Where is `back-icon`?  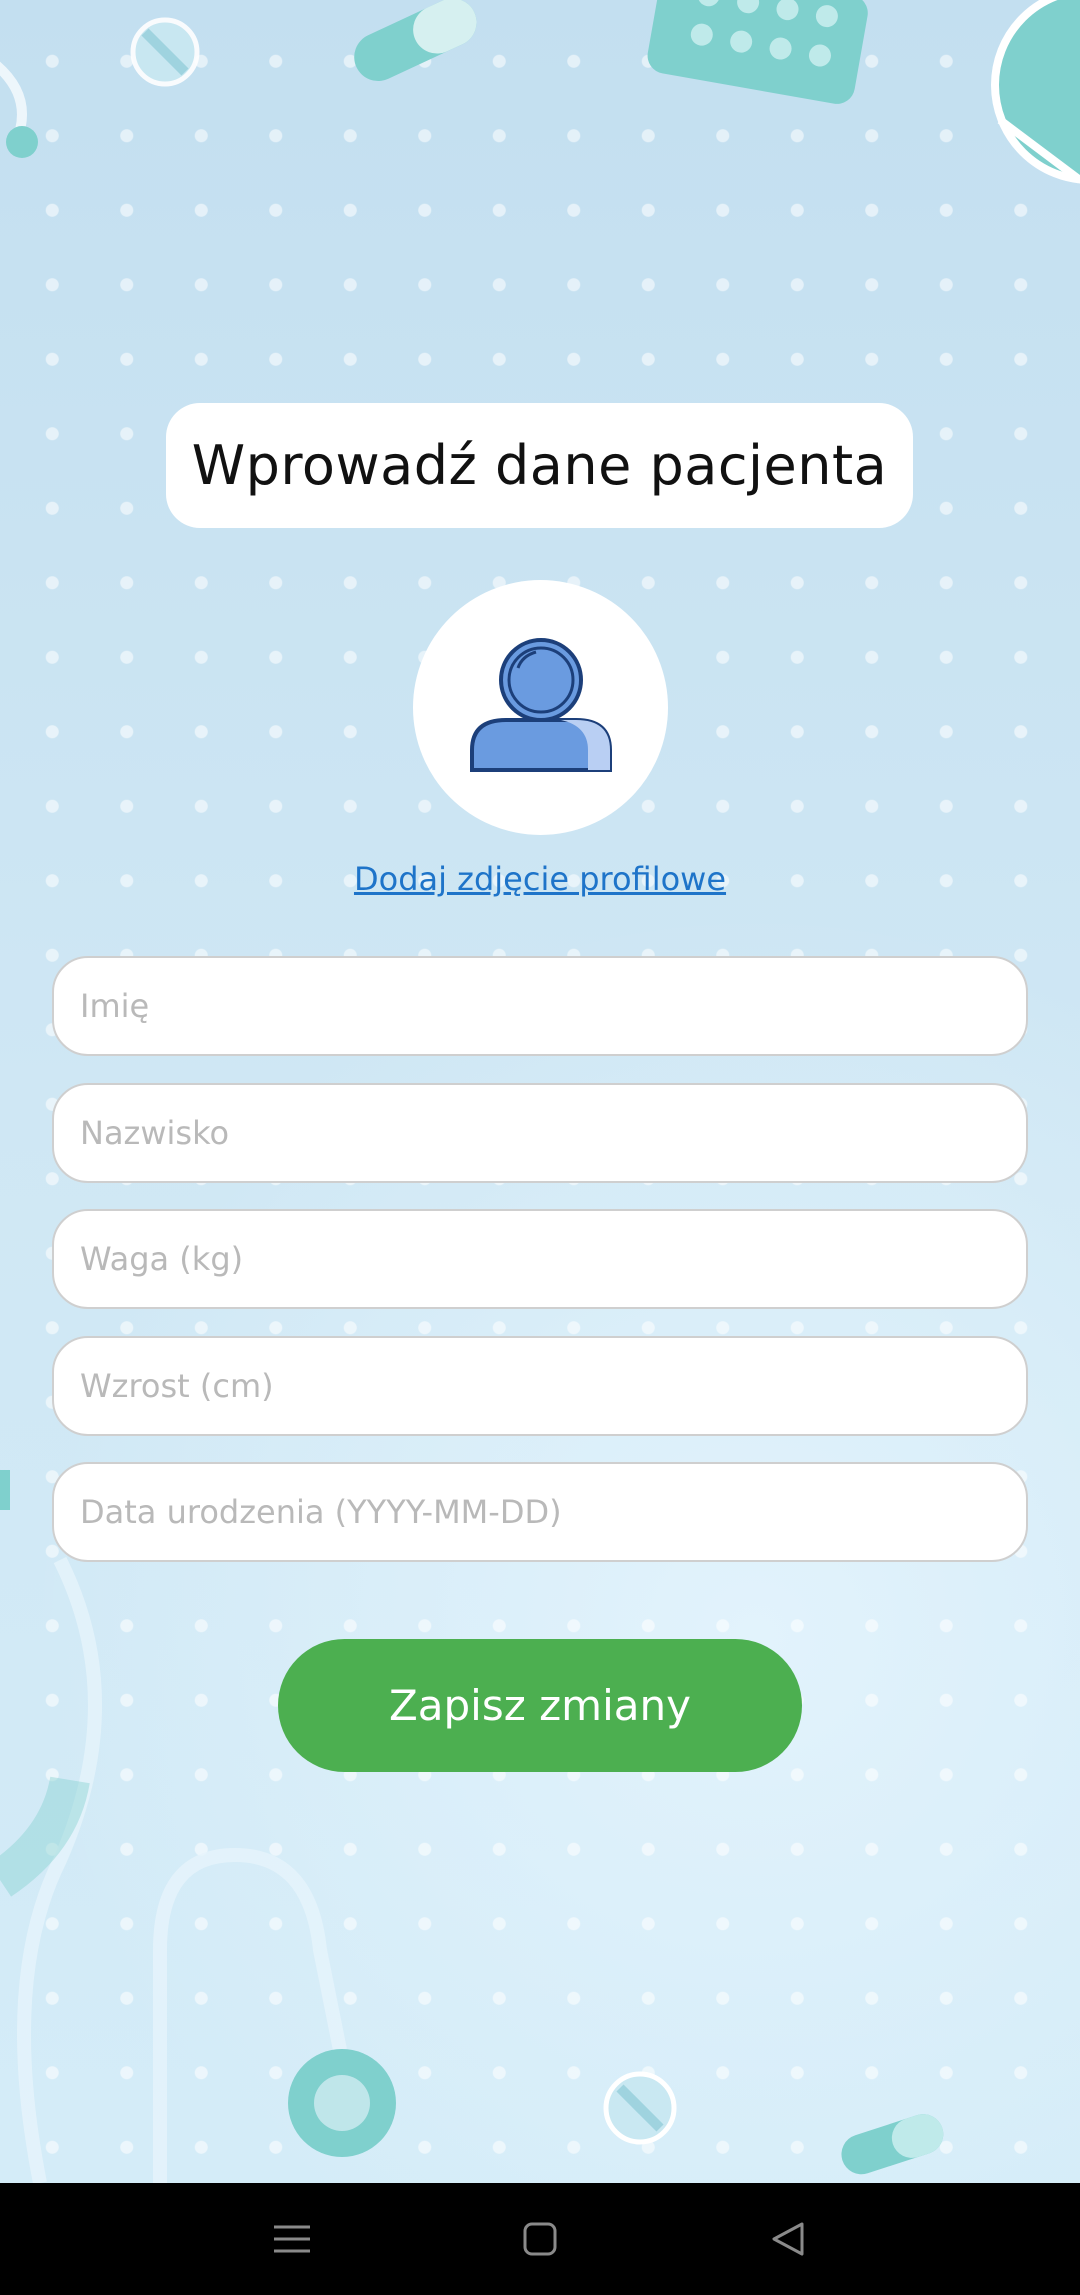 back-icon is located at coordinates (788, 2239).